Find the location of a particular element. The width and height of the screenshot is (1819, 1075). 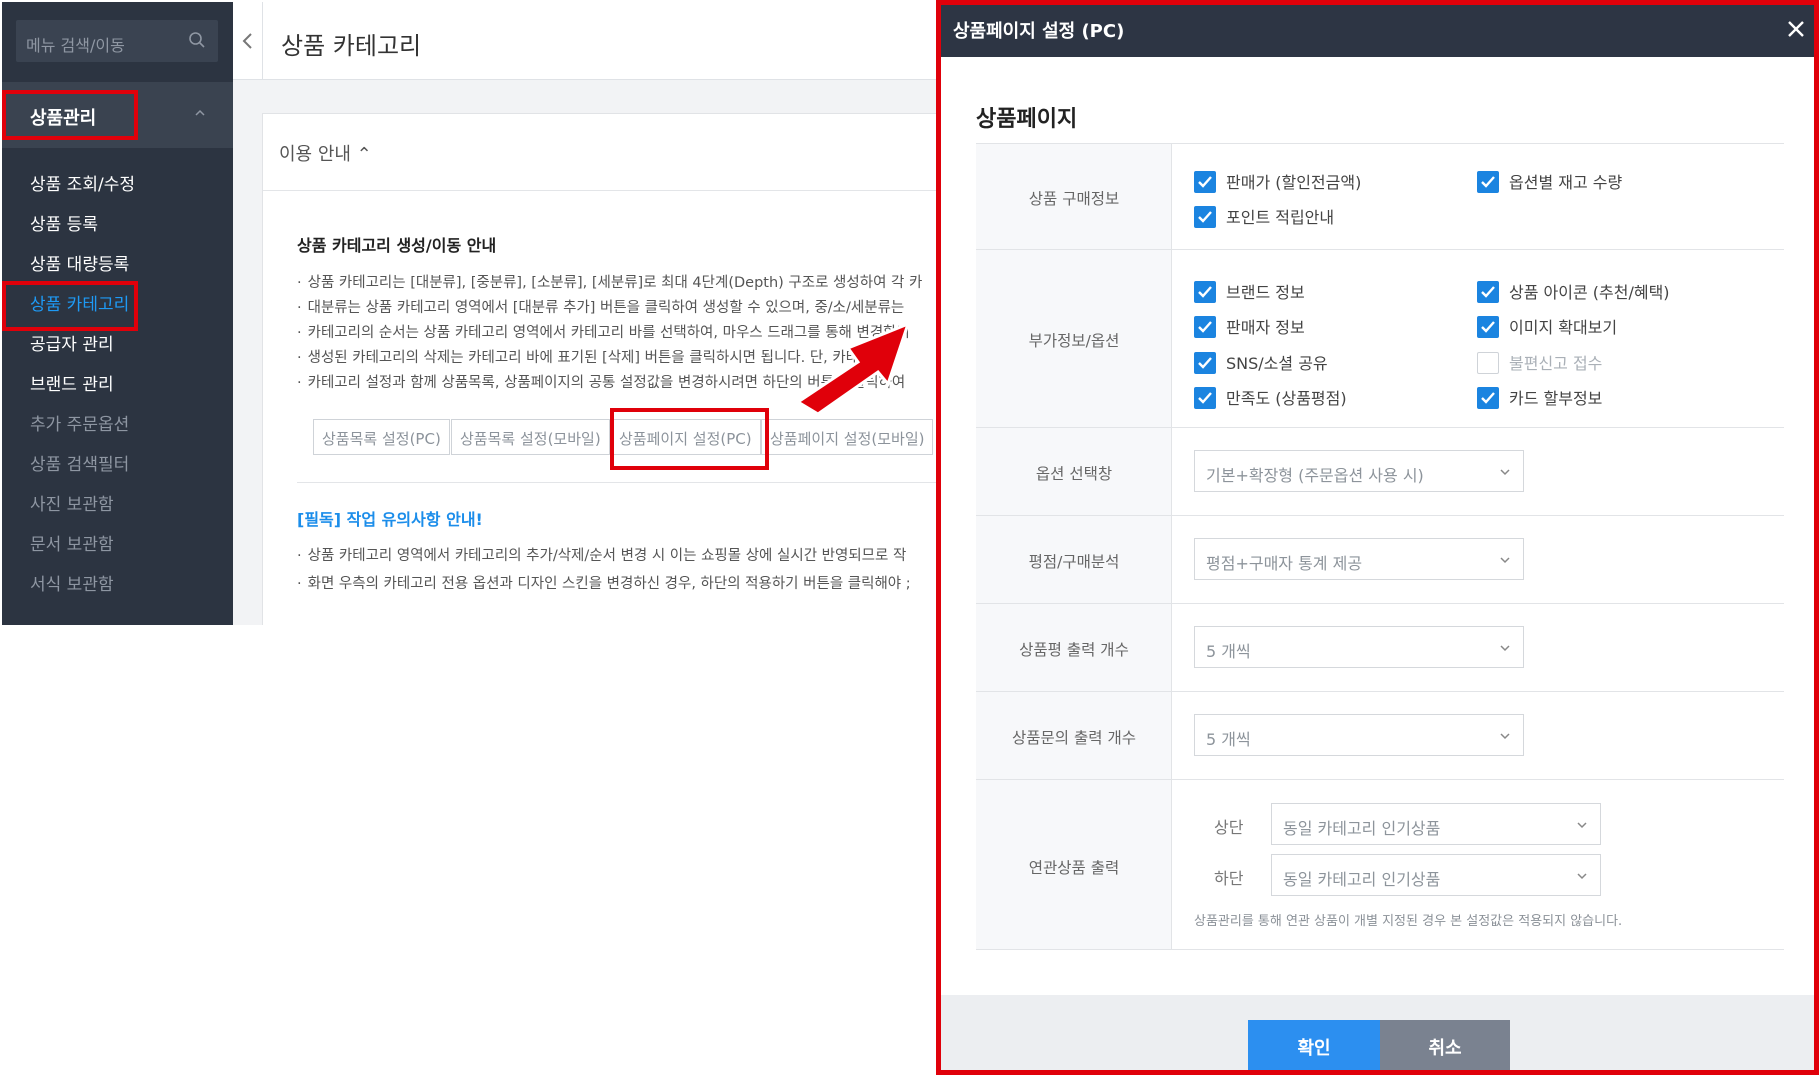

checkbox-label: 포인트 적립안내 is located at coordinates (1280, 217).